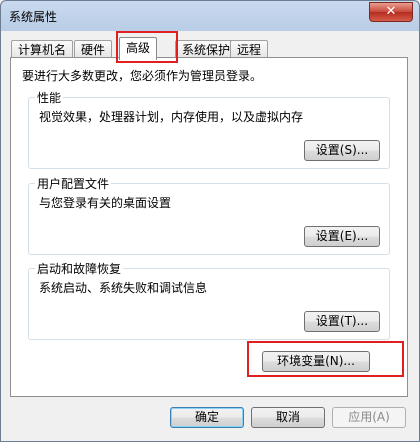 This screenshot has width=420, height=442. I want to click on tab-advanced: 高级, so click(138, 48).